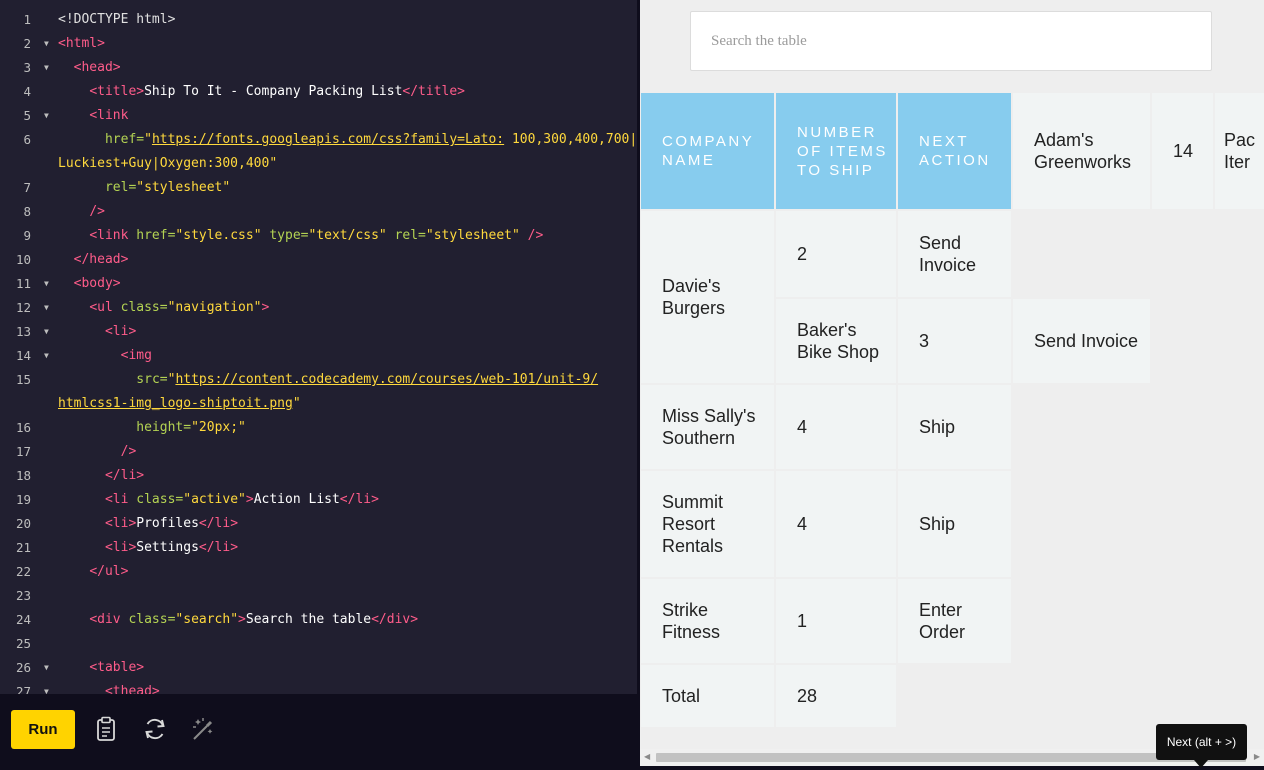  I want to click on code-line: 17 />, so click(318, 452).